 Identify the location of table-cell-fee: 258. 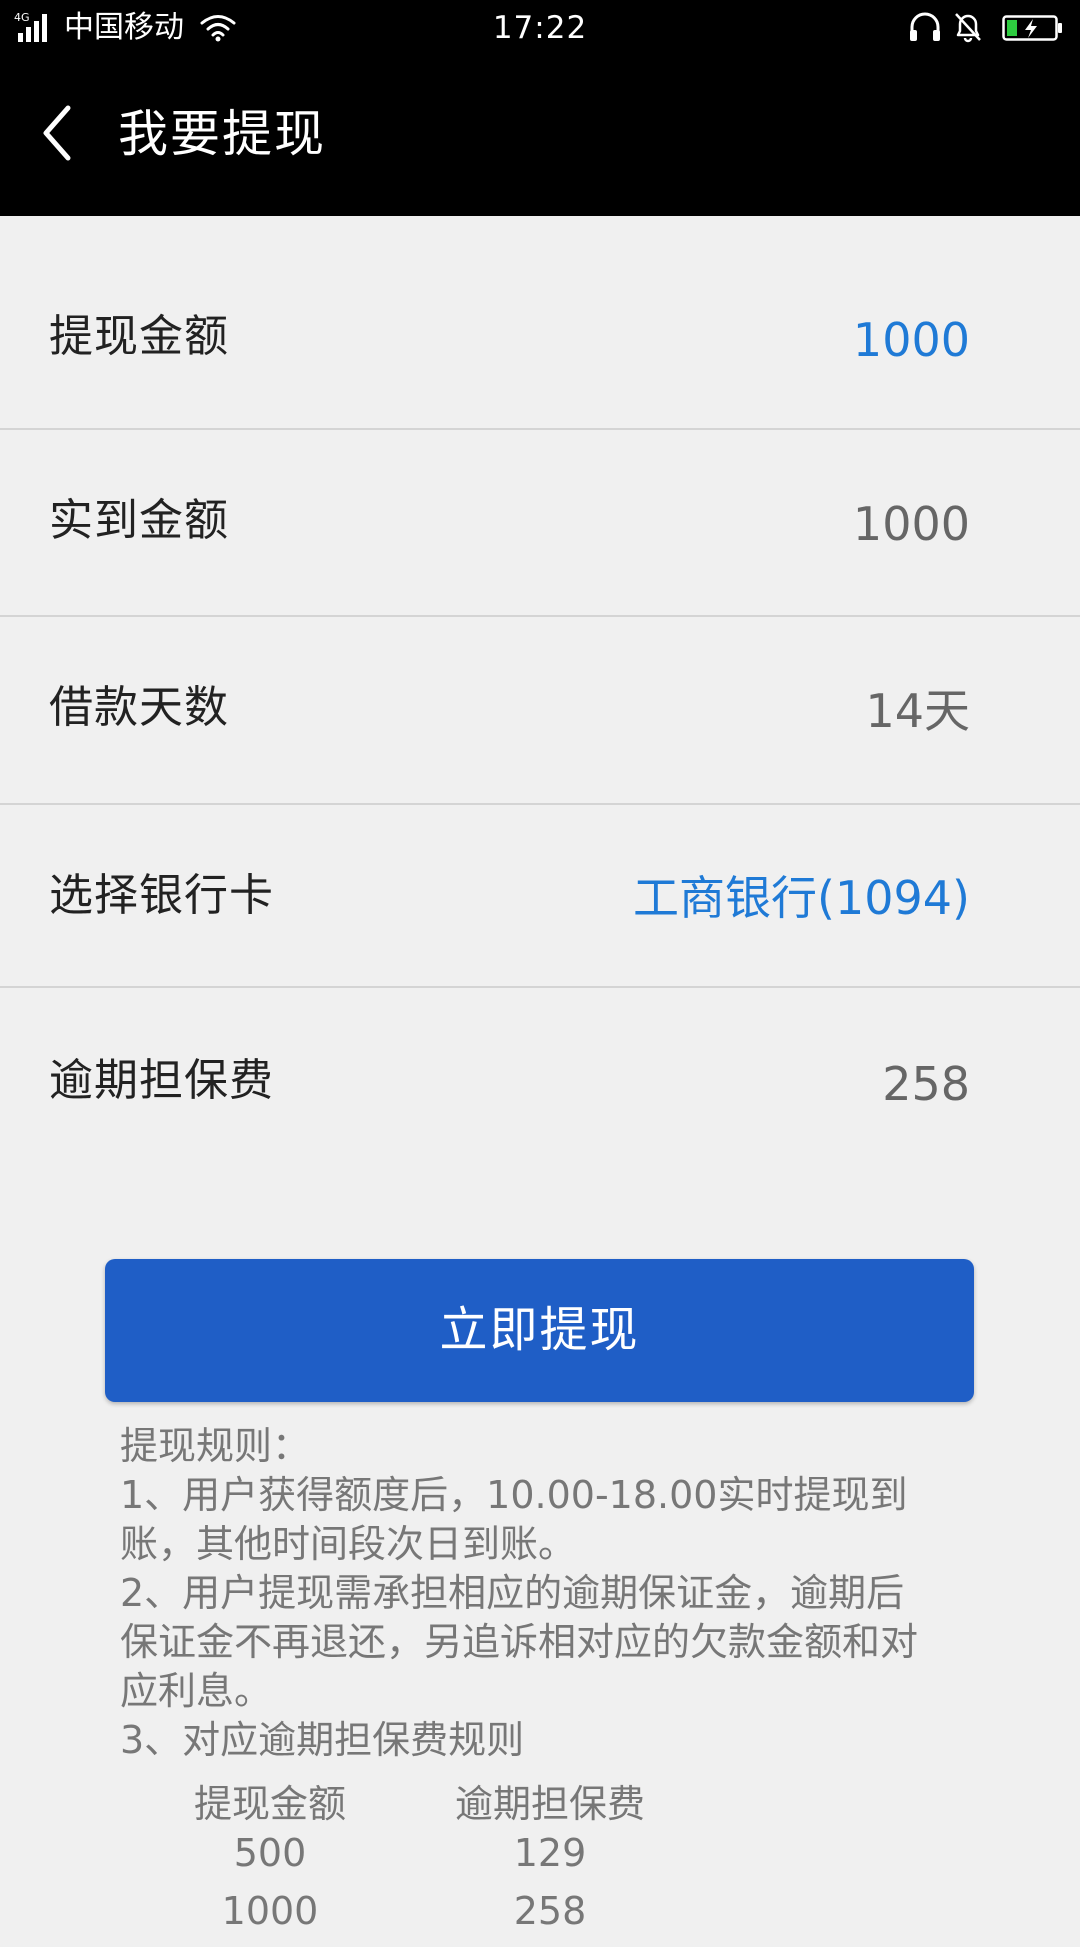
(550, 1911).